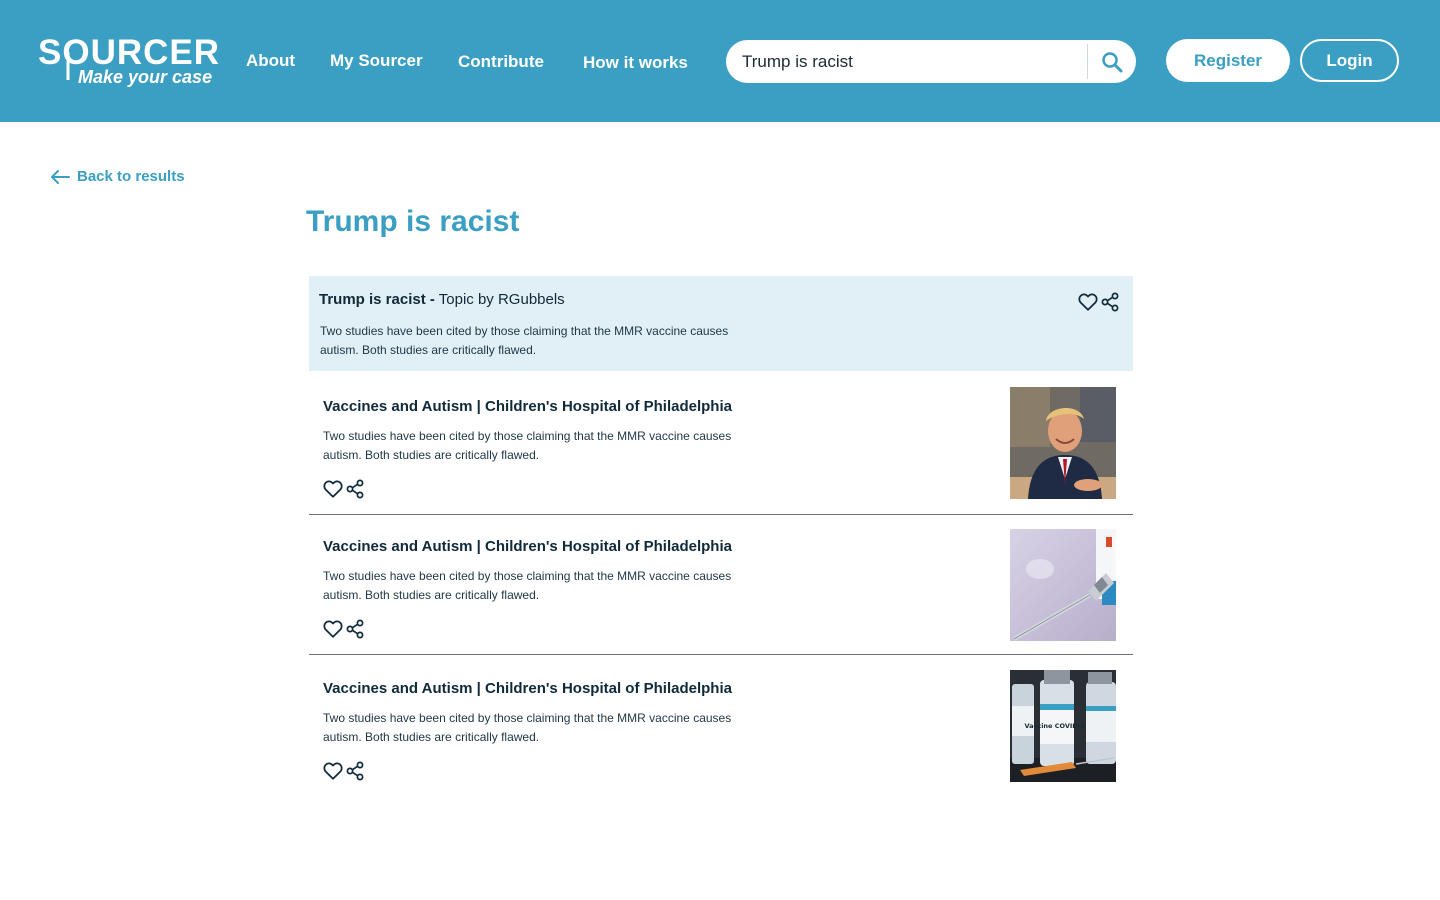 This screenshot has width=1440, height=900. Describe the element at coordinates (60, 176) in the screenshot. I see `arrow-left-icon` at that location.